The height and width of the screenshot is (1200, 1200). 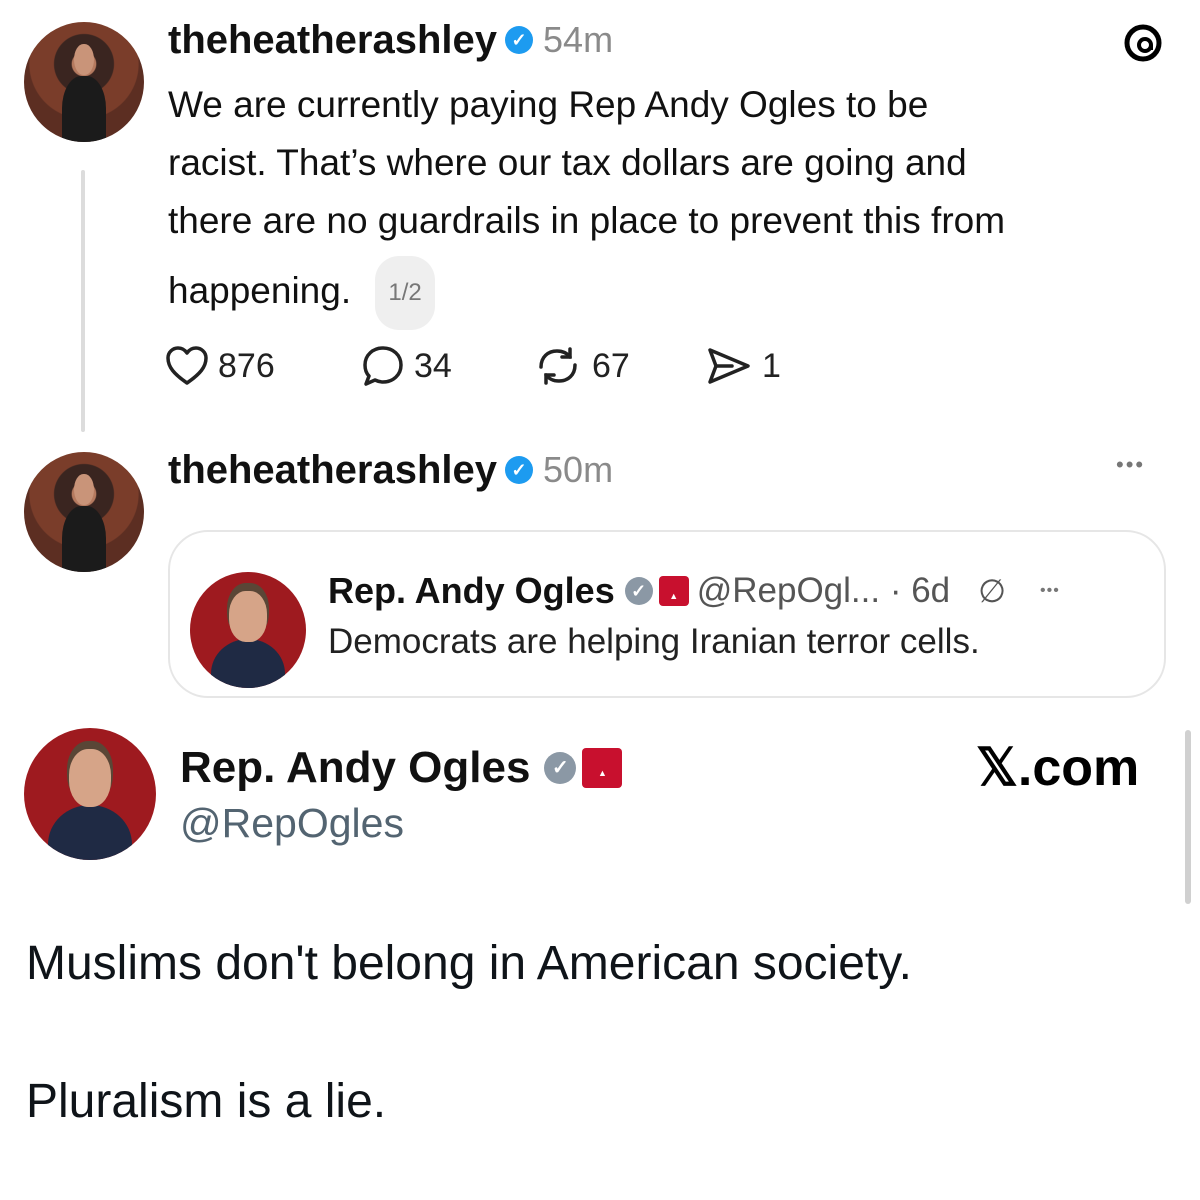 What do you see at coordinates (90, 794) in the screenshot?
I see `tweet-avatar` at bounding box center [90, 794].